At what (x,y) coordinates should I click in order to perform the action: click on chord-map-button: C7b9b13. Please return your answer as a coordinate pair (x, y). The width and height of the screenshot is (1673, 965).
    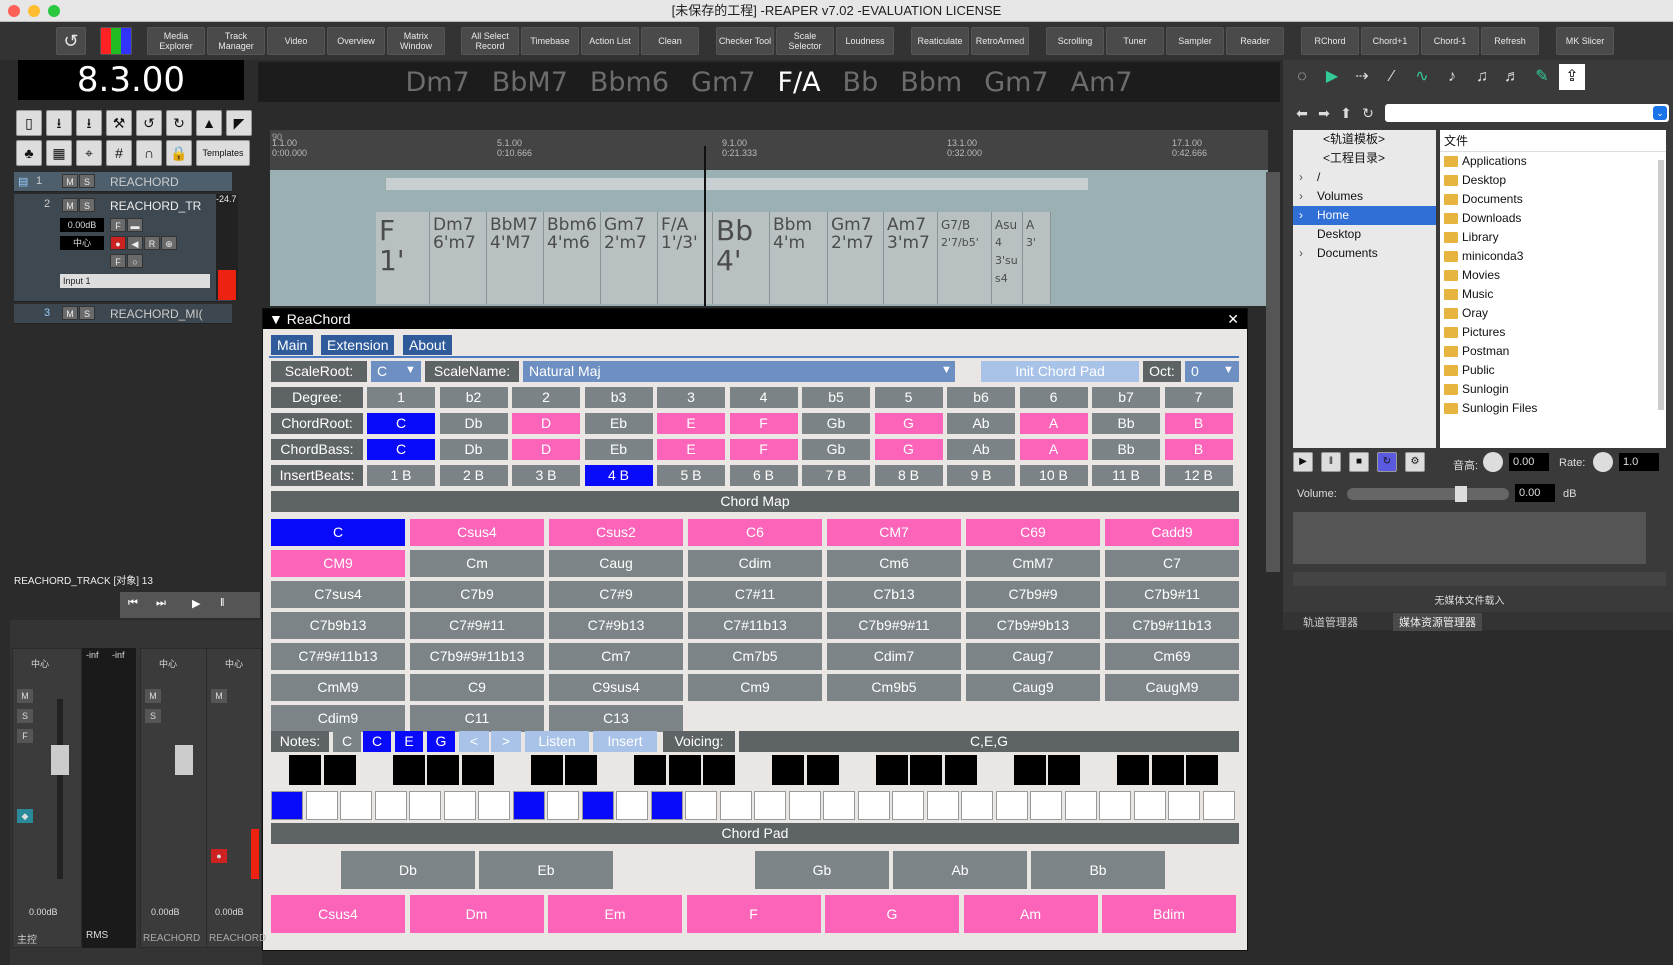
    Looking at the image, I should click on (338, 625).